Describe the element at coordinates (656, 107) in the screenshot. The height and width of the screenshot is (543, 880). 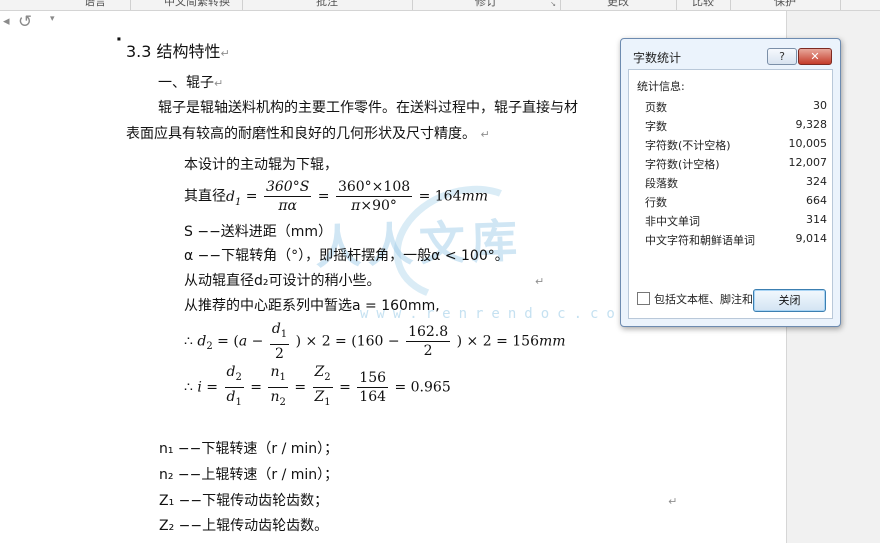
I see `stat-label: 页数` at that location.